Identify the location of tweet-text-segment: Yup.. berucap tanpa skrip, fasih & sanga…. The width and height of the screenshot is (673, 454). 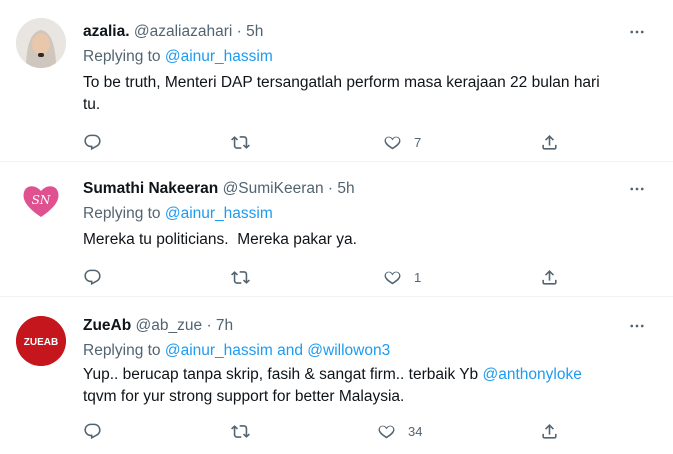
(283, 374).